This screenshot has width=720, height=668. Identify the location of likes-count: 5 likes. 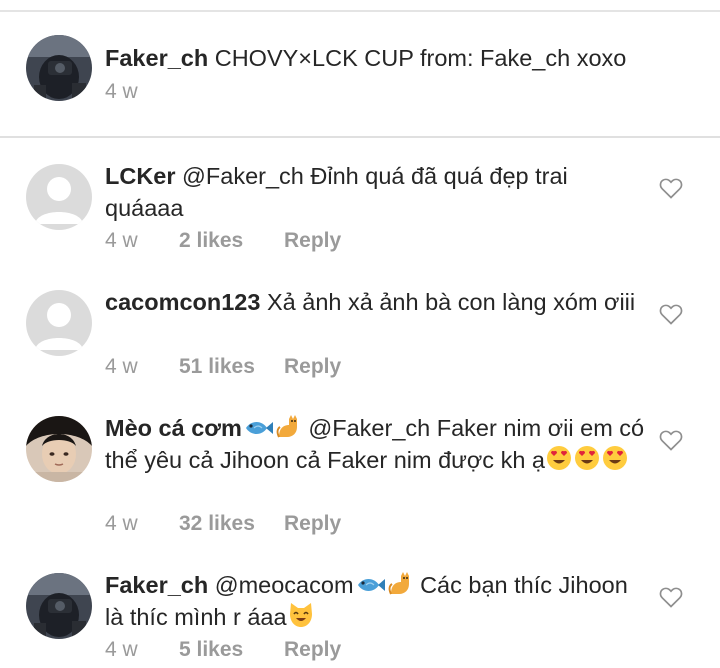
(231, 650).